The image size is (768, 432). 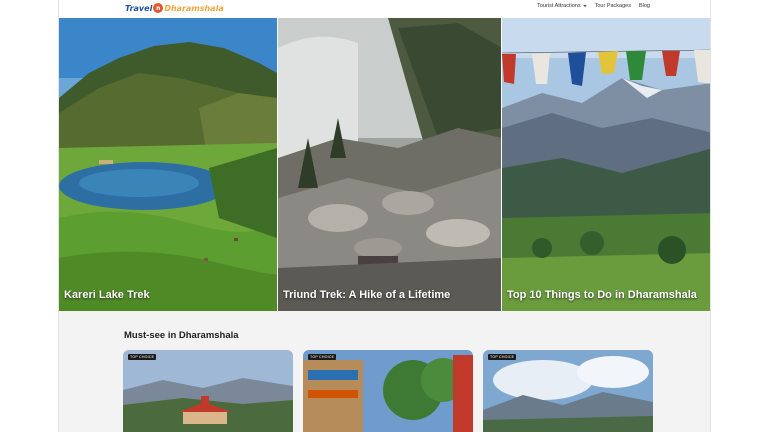 What do you see at coordinates (107, 295) in the screenshot?
I see `hero-tile-title: Kareri Lake Trek` at bounding box center [107, 295].